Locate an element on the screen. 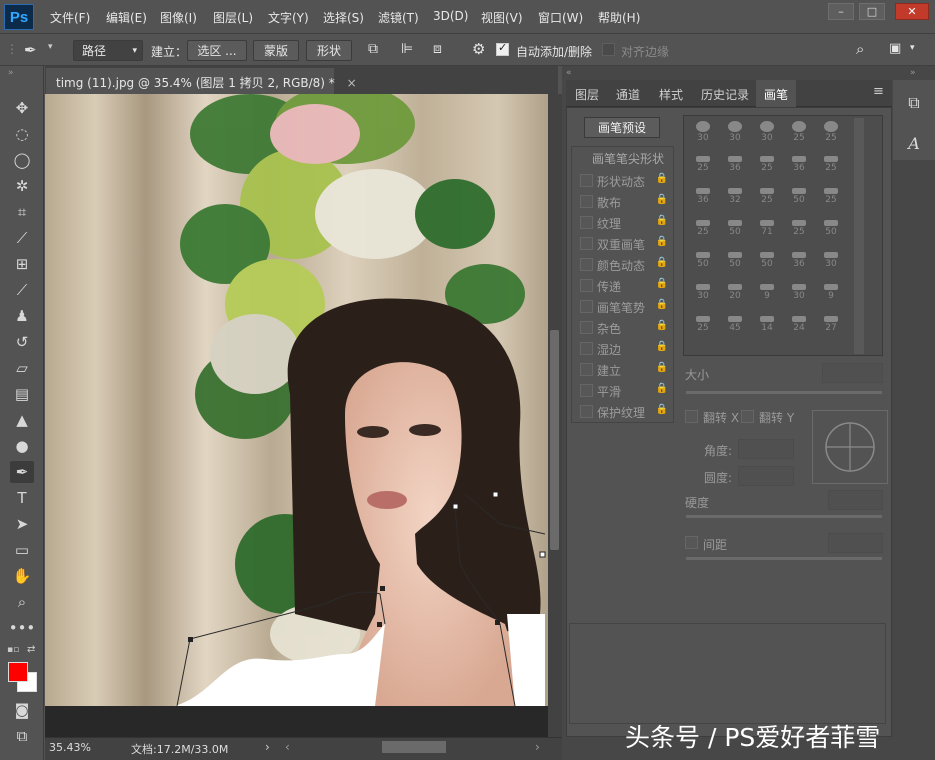 This screenshot has height=760, width=935. option-build-up: 建立 🔒 is located at coordinates (622, 369).